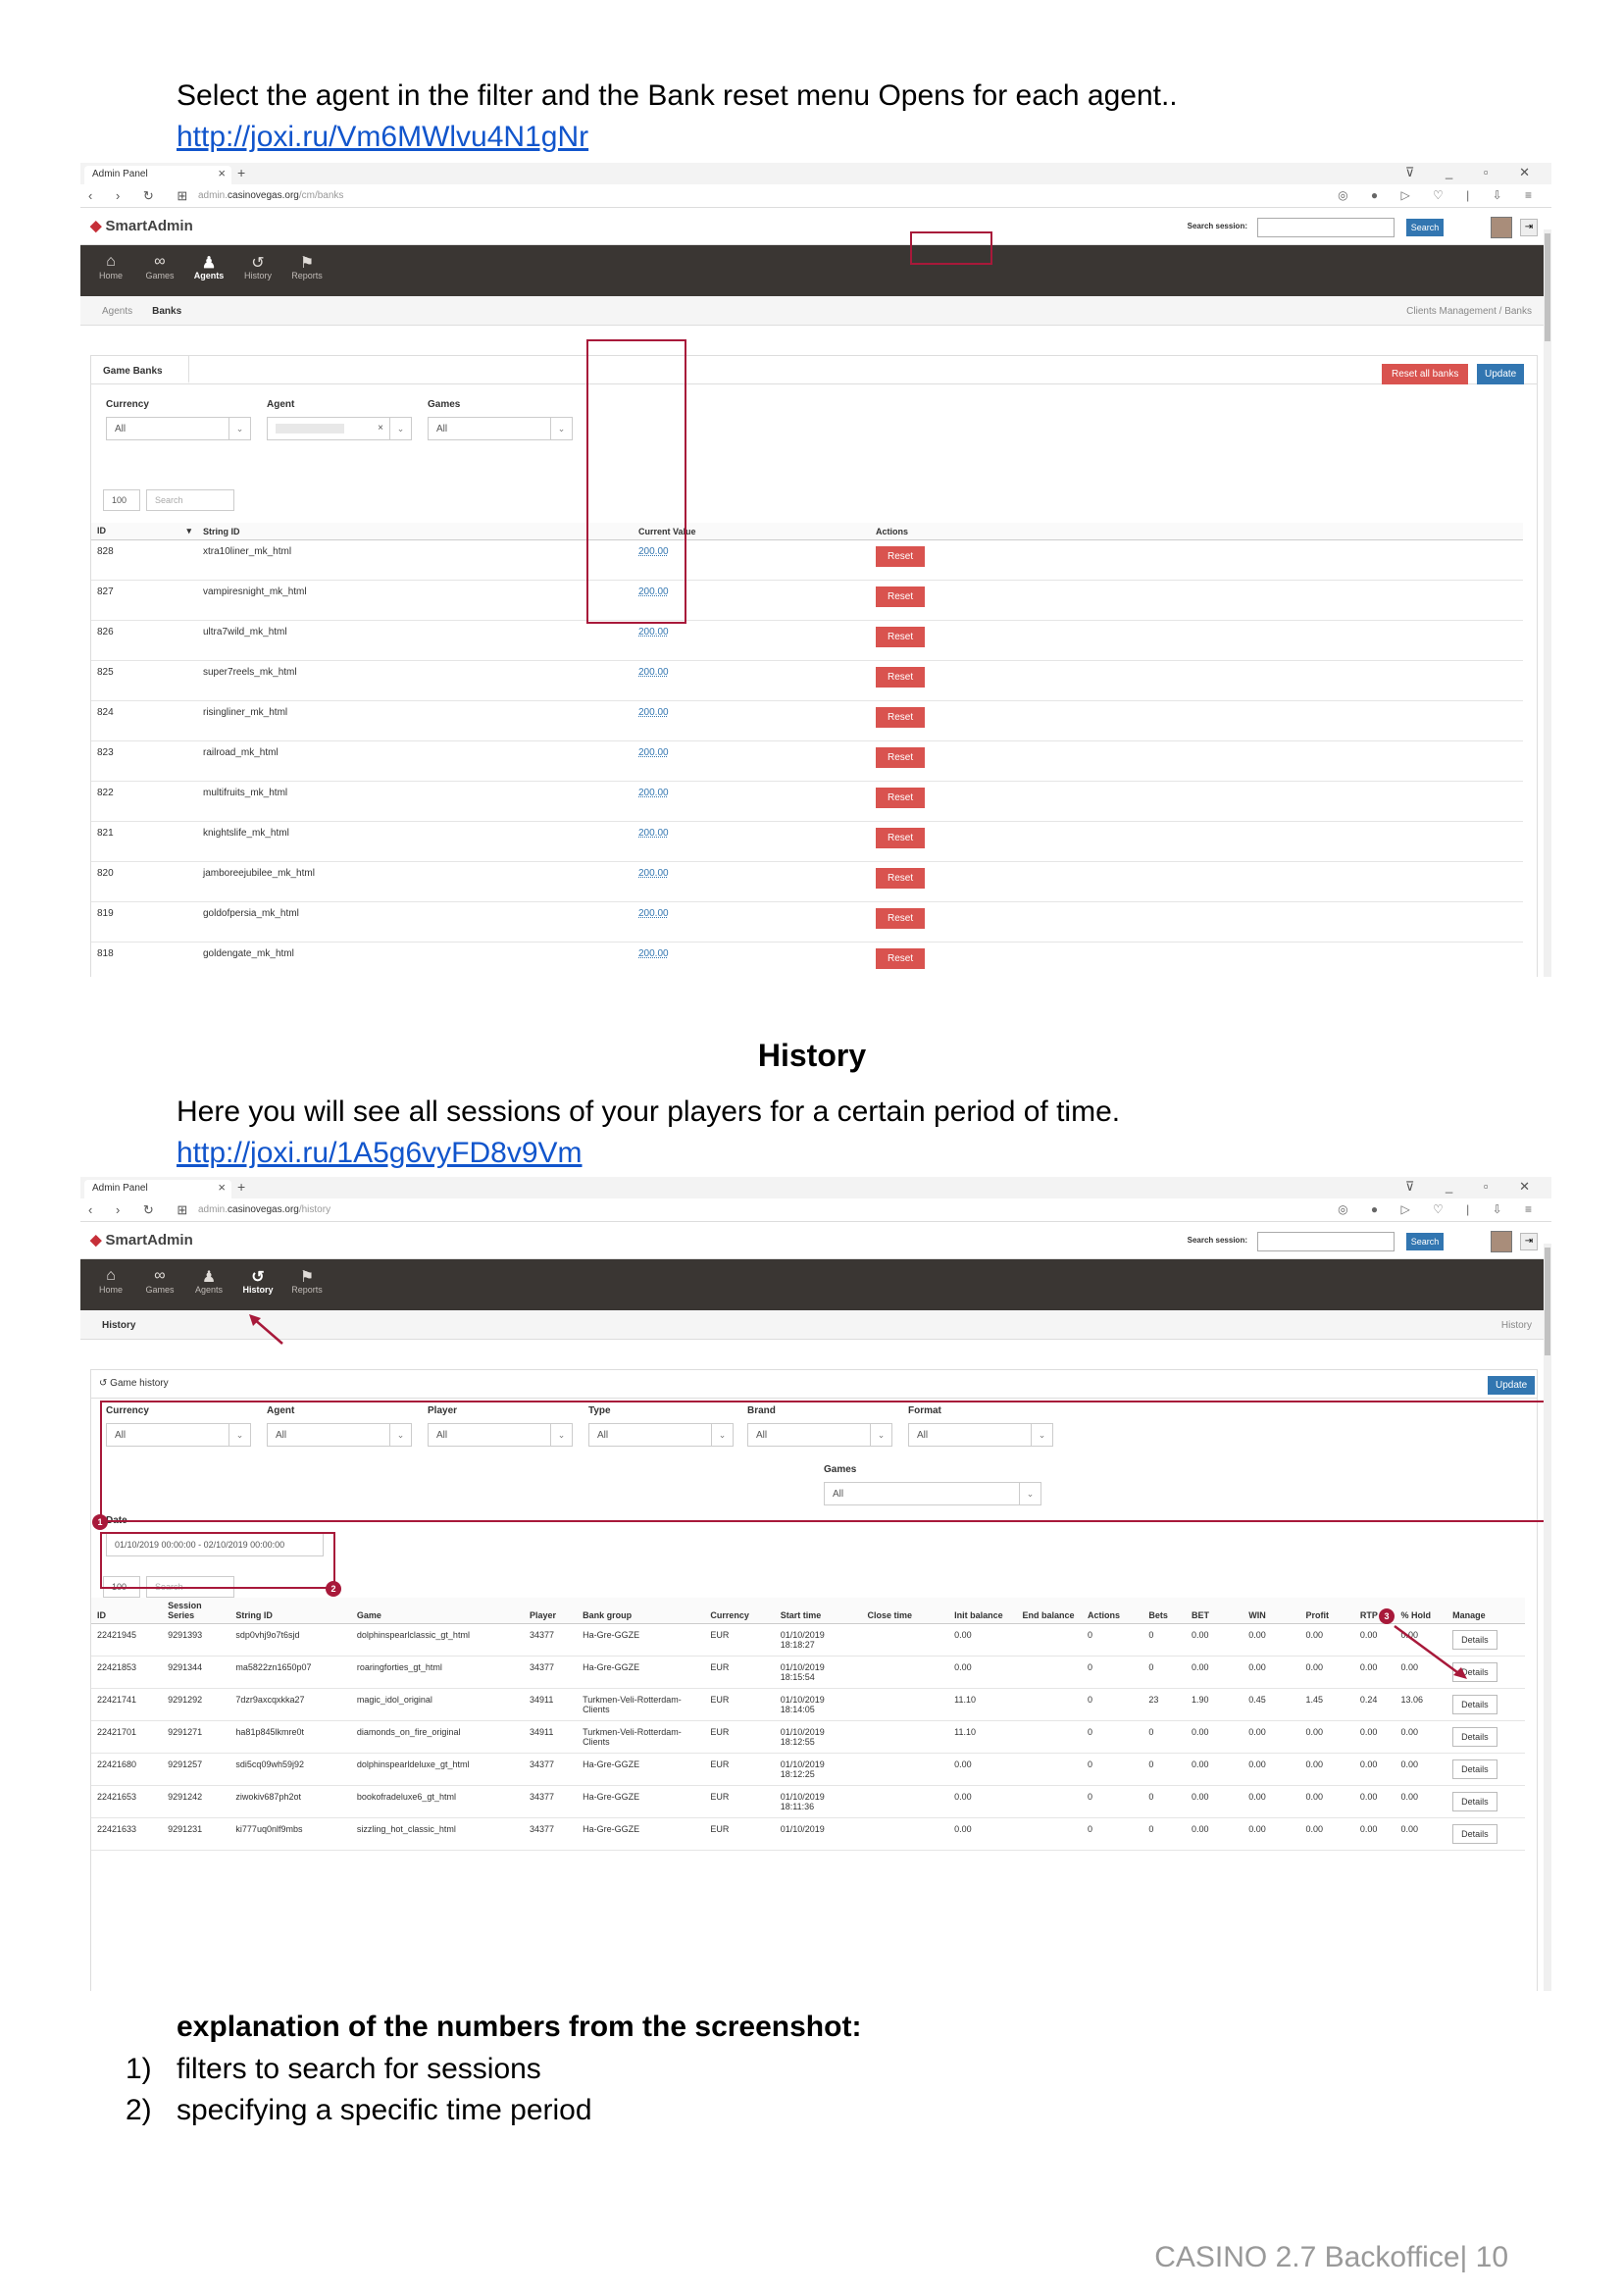  Describe the element at coordinates (1049, 1611) in the screenshot. I see `col-end-balance: End balance` at that location.